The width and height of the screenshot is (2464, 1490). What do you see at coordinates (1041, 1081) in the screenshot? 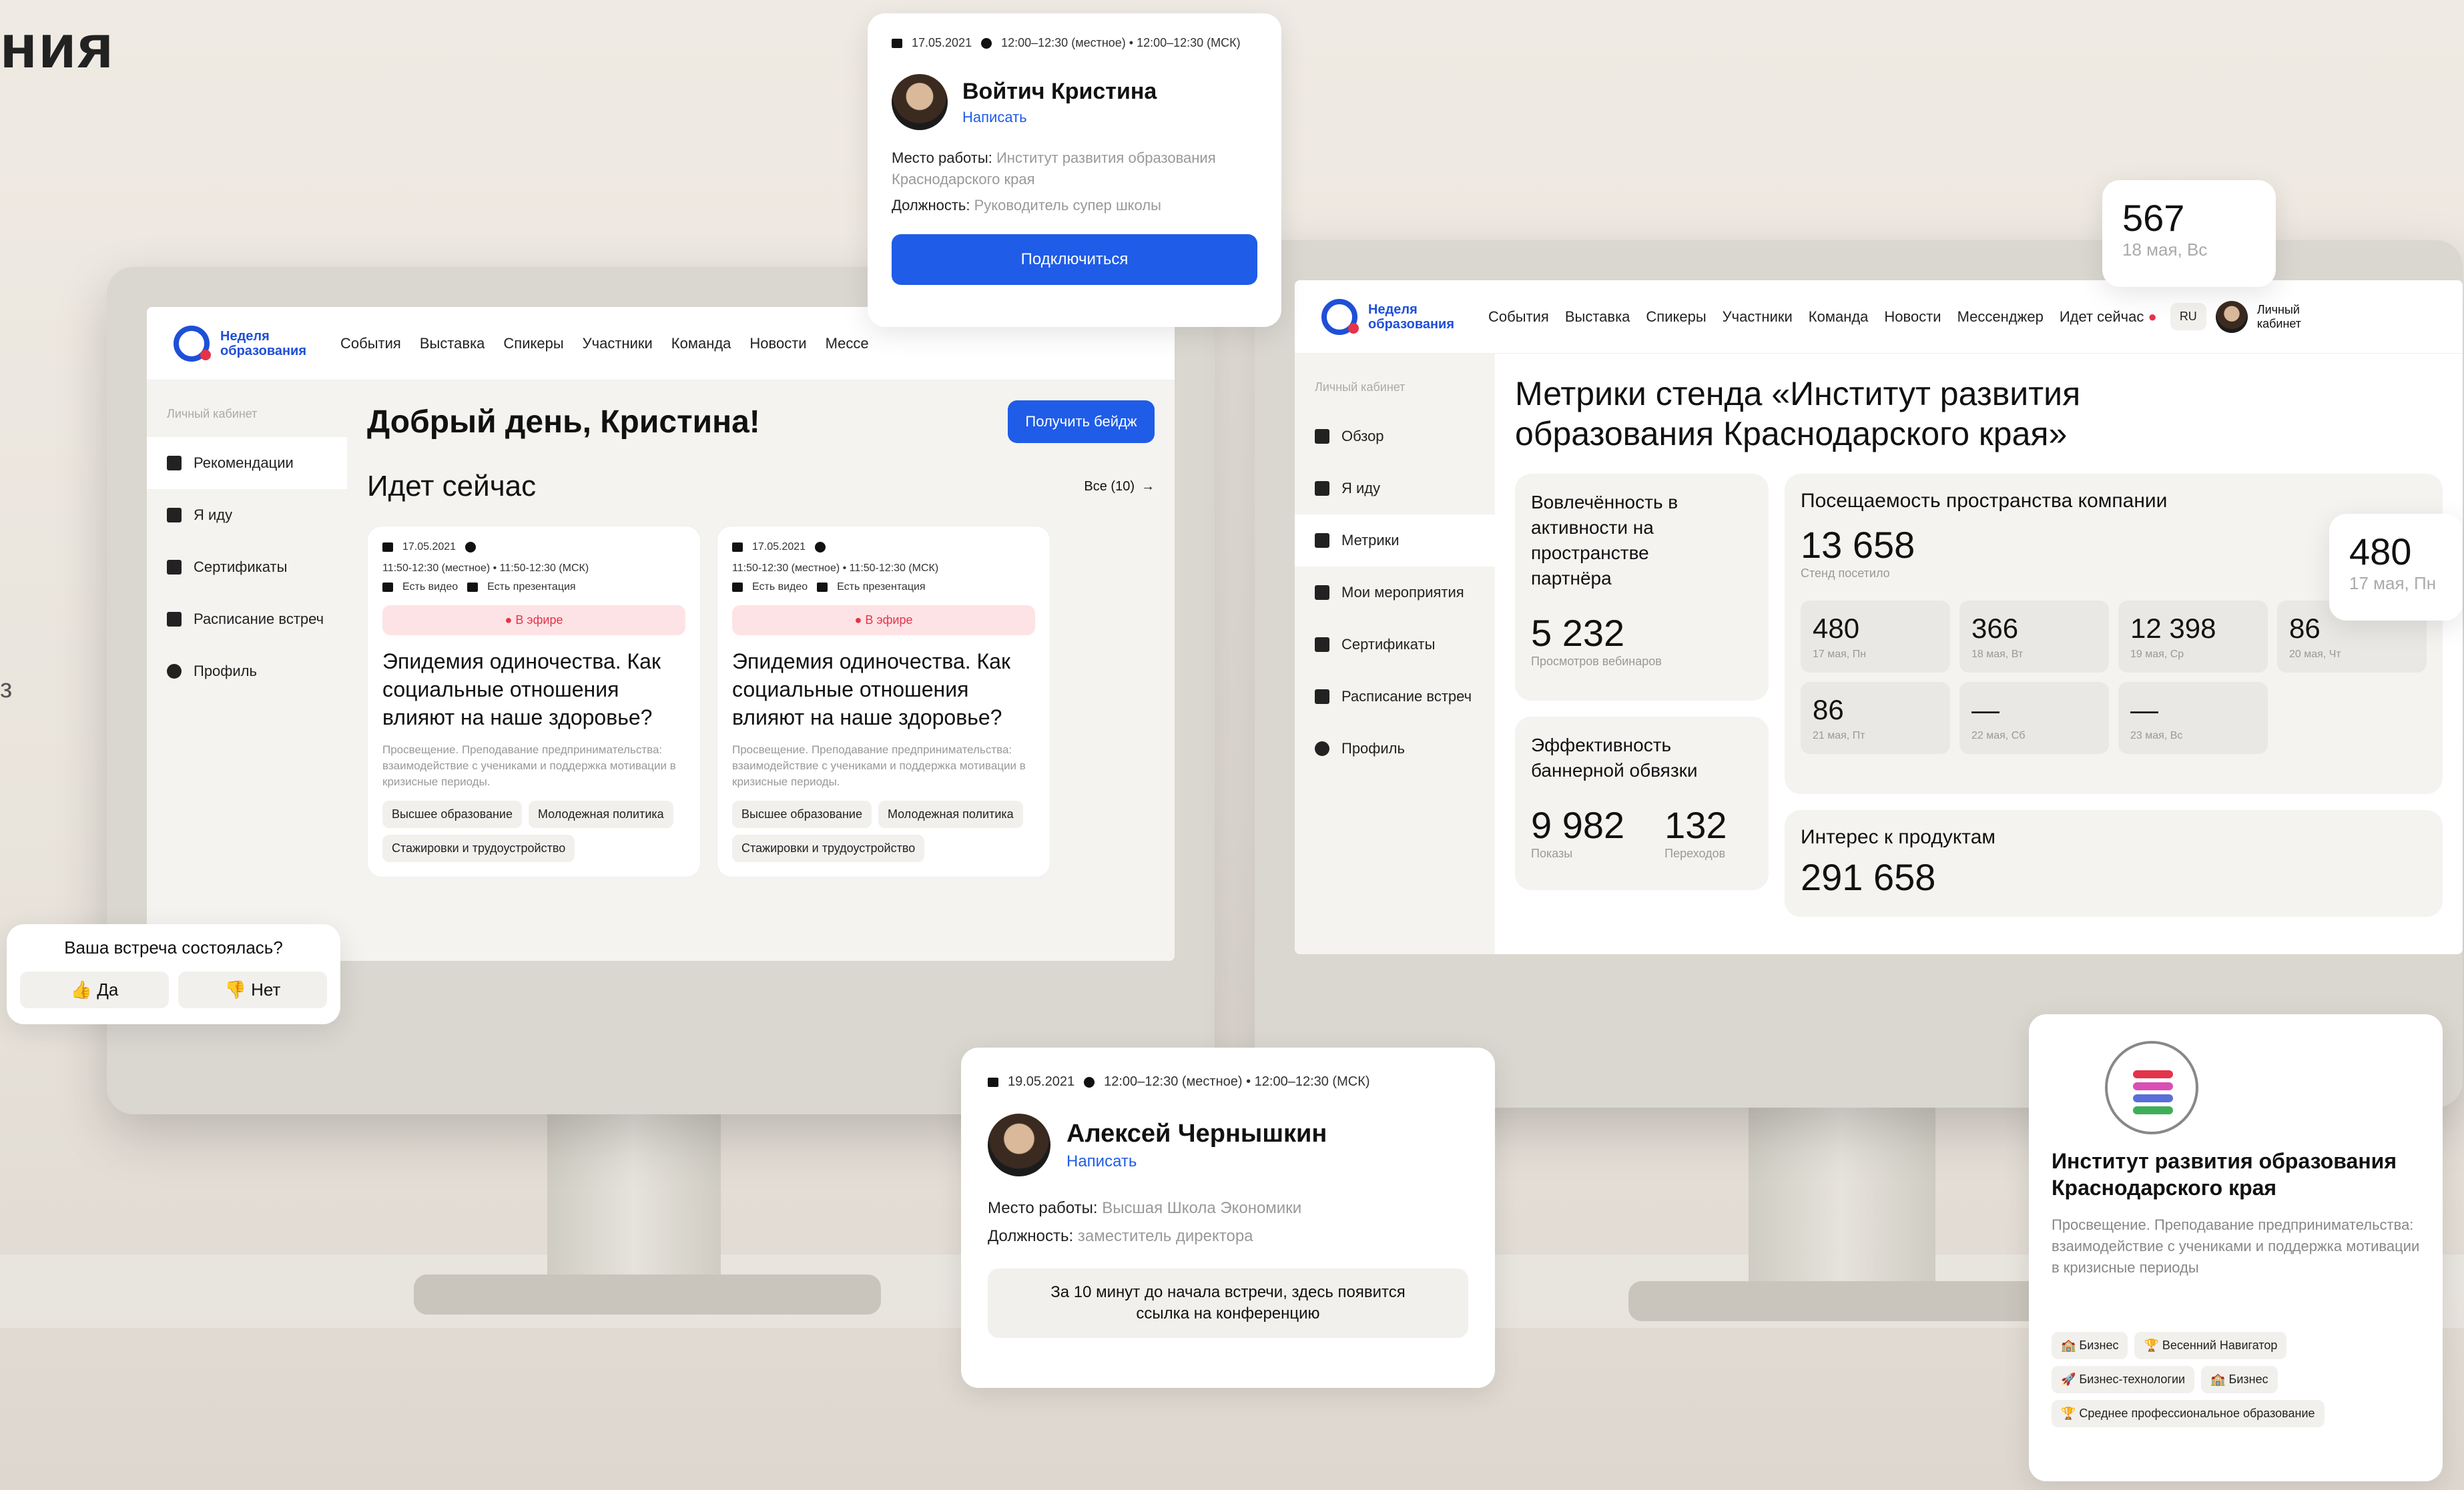
I see `meeting-date: 19.05.2021` at bounding box center [1041, 1081].